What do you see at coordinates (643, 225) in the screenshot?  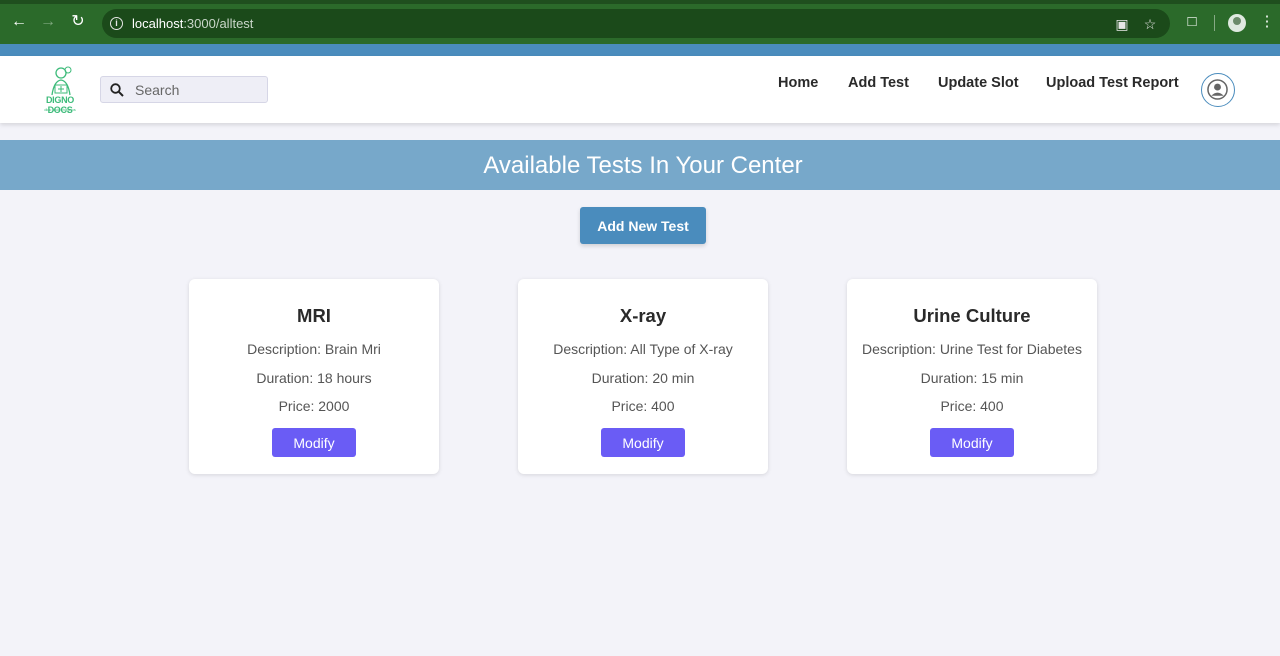 I see `add-new-test-button: Add New Test` at bounding box center [643, 225].